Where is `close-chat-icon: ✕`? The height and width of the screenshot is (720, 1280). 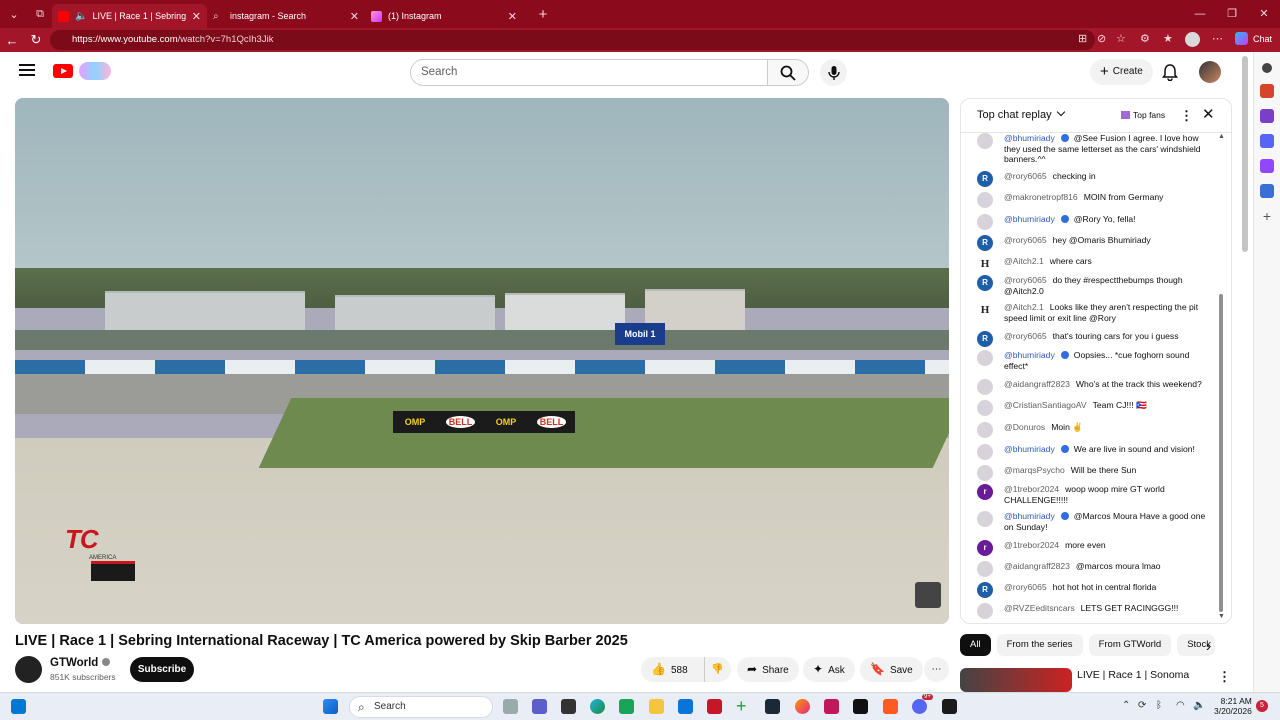 close-chat-icon: ✕ is located at coordinates (1208, 114).